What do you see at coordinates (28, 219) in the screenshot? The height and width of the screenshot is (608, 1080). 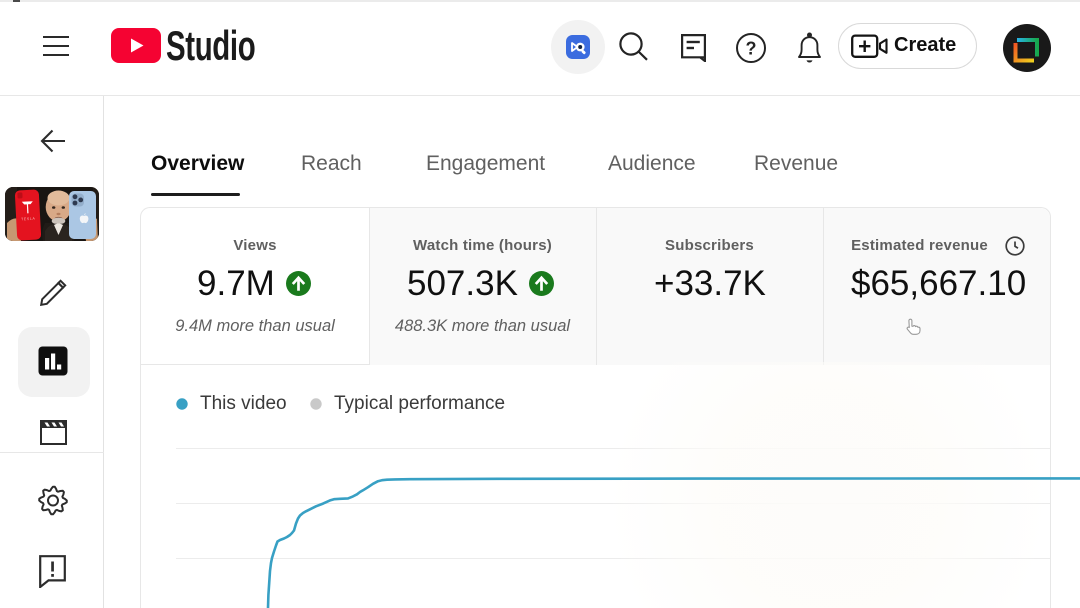 I see `svg-text: TESLA` at bounding box center [28, 219].